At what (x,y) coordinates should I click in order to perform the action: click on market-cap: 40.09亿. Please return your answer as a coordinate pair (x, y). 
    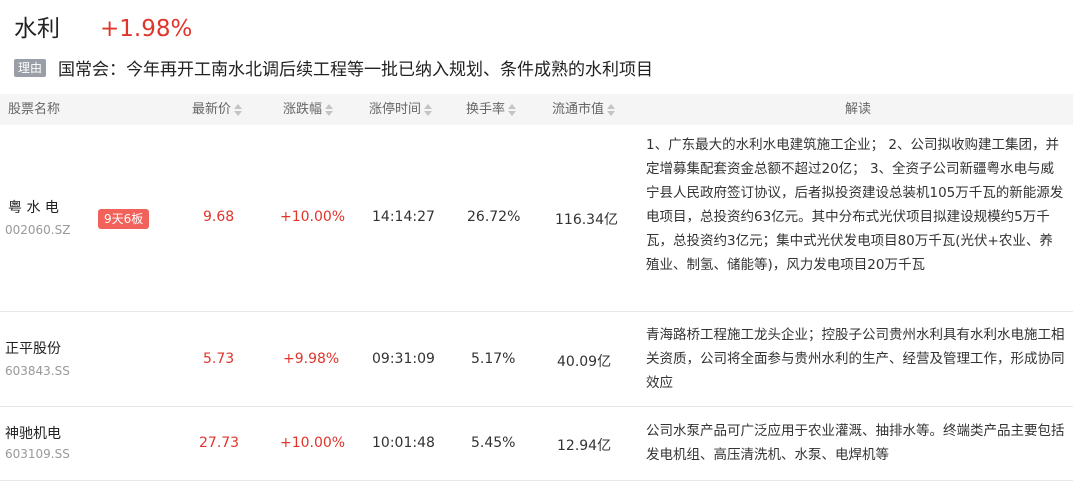
    Looking at the image, I should click on (584, 362).